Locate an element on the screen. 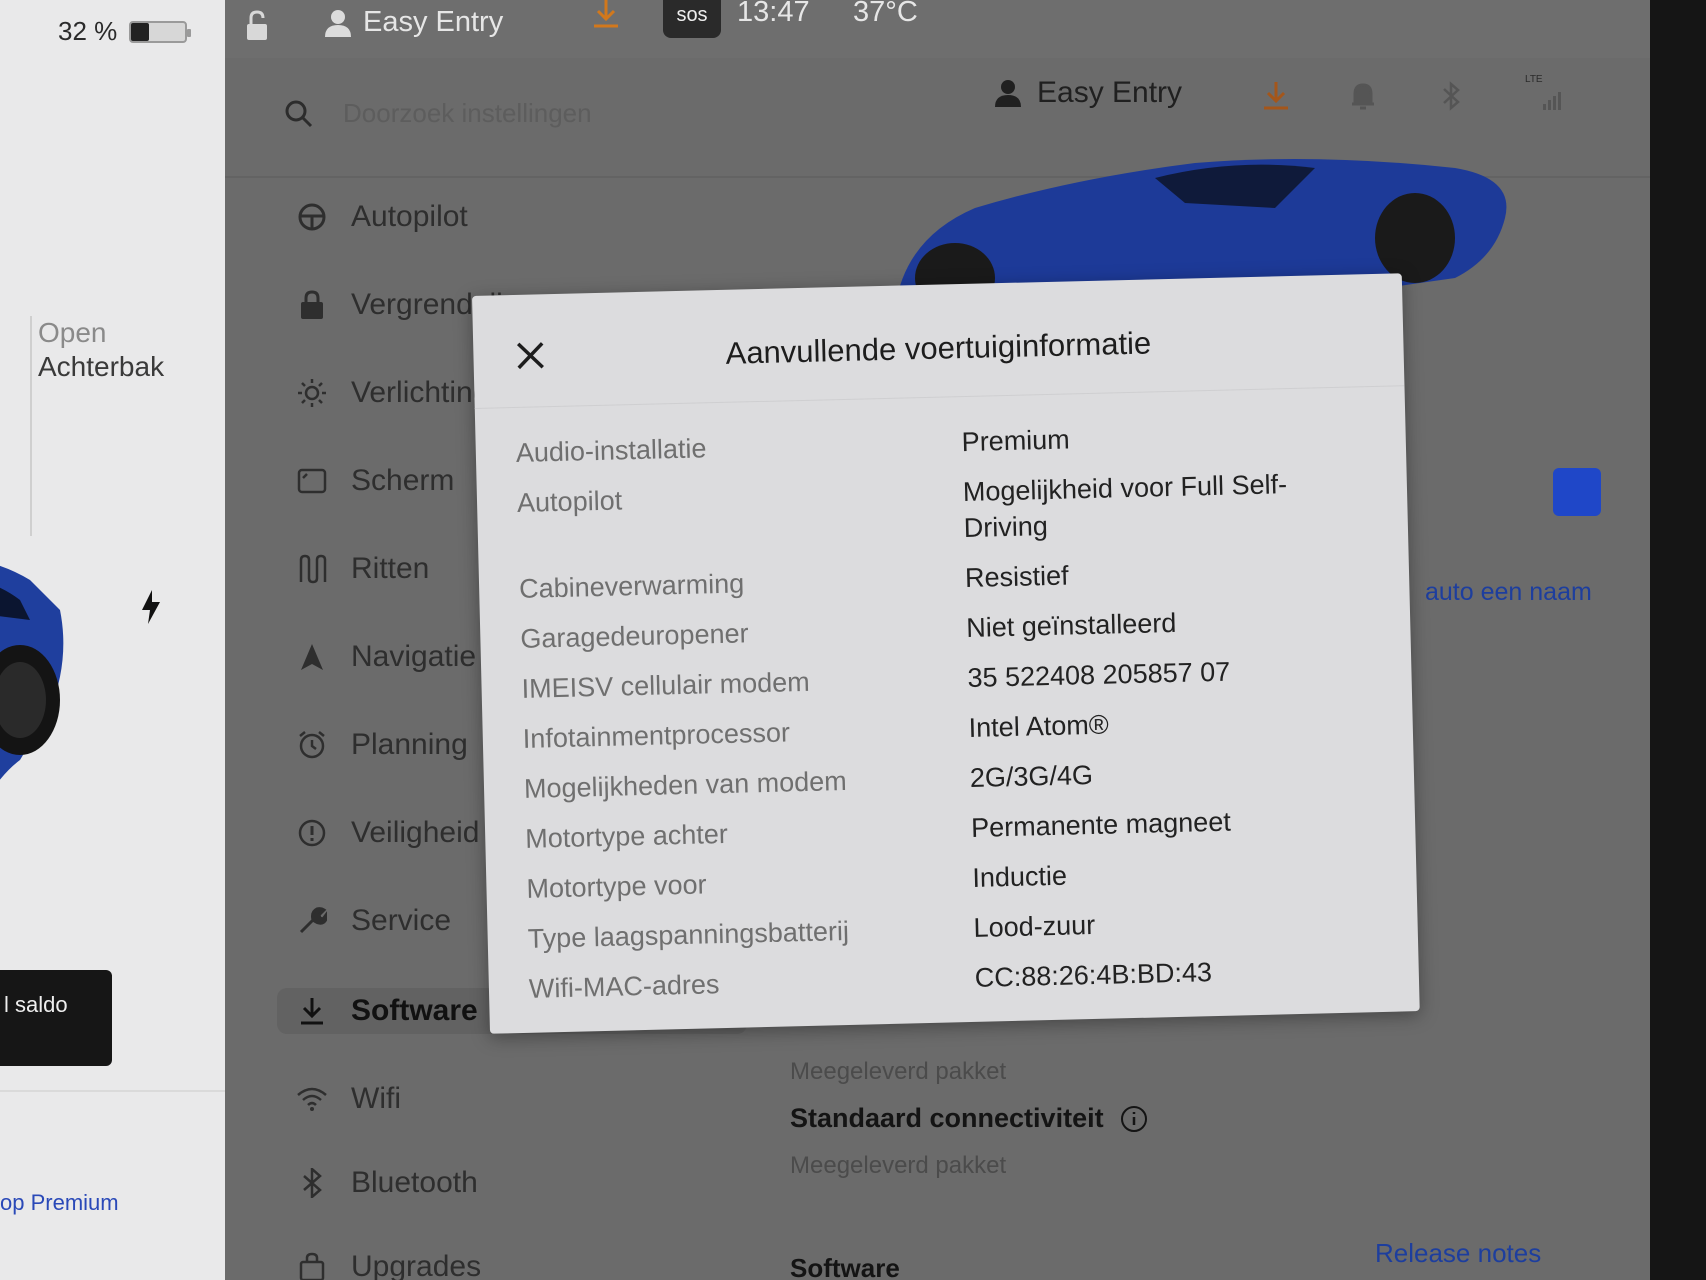 This screenshot has height=1280, width=1706. info-key: Infotainmentprocessor is located at coordinates (656, 735).